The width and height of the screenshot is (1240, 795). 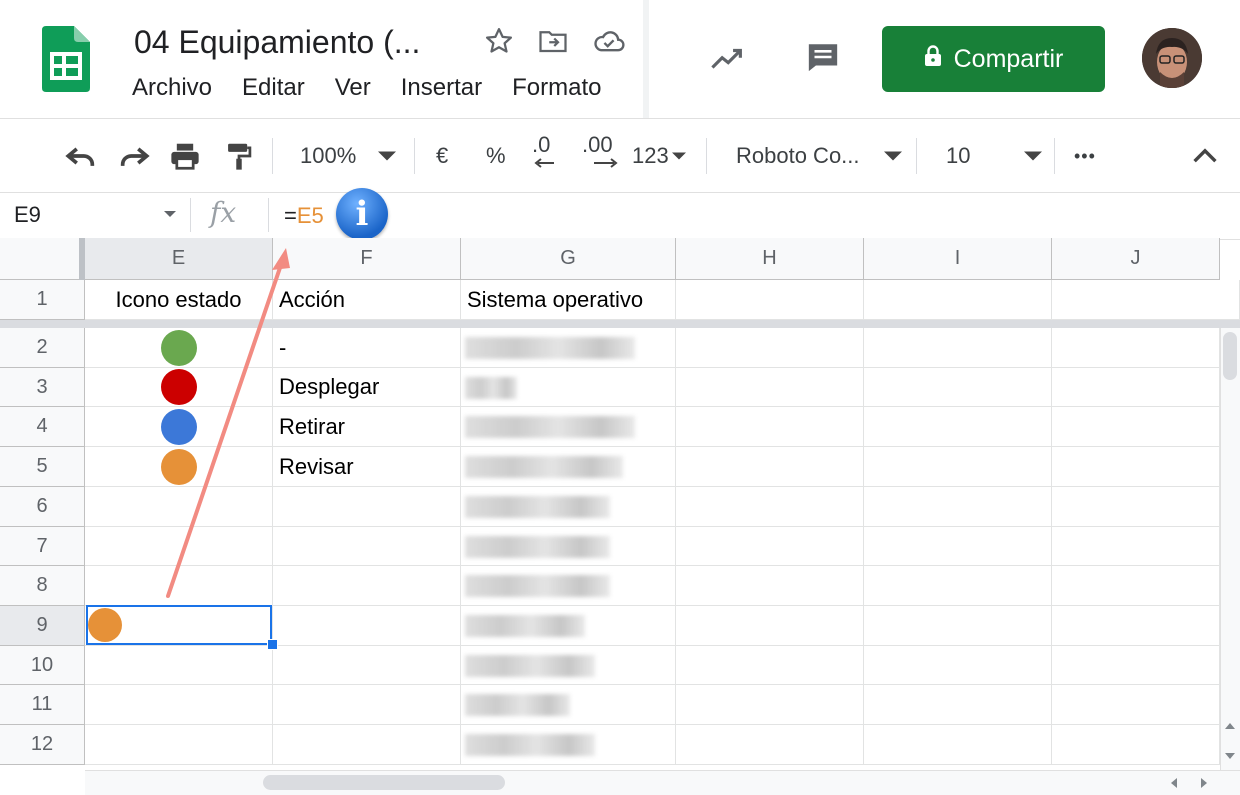 What do you see at coordinates (568, 300) in the screenshot?
I see `cell-g1: Sistema operativo` at bounding box center [568, 300].